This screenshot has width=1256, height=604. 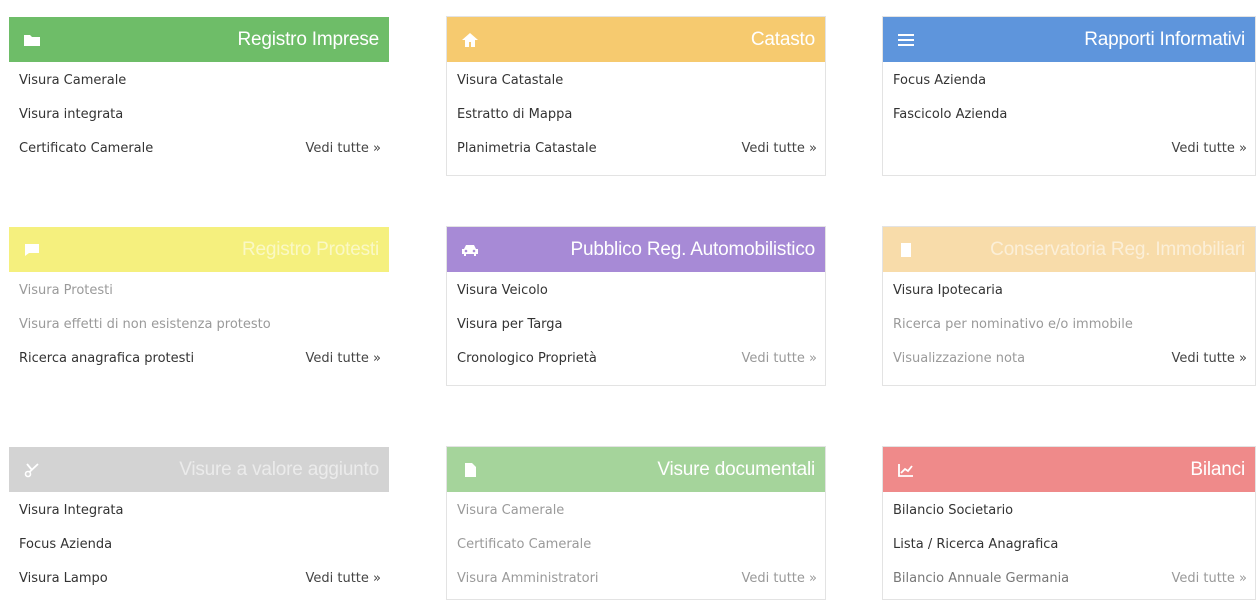 I want to click on folder-icon, so click(x=32, y=40).